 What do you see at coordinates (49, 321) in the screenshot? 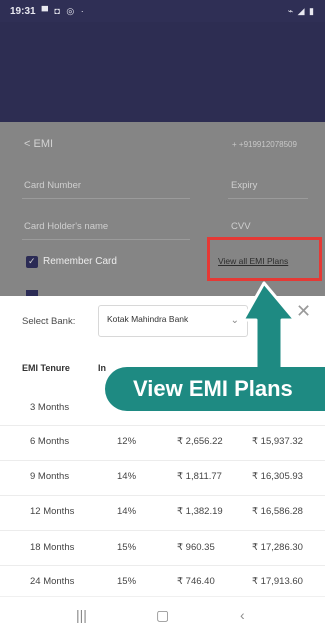
I see `select-bank-label: Select Bank:` at bounding box center [49, 321].